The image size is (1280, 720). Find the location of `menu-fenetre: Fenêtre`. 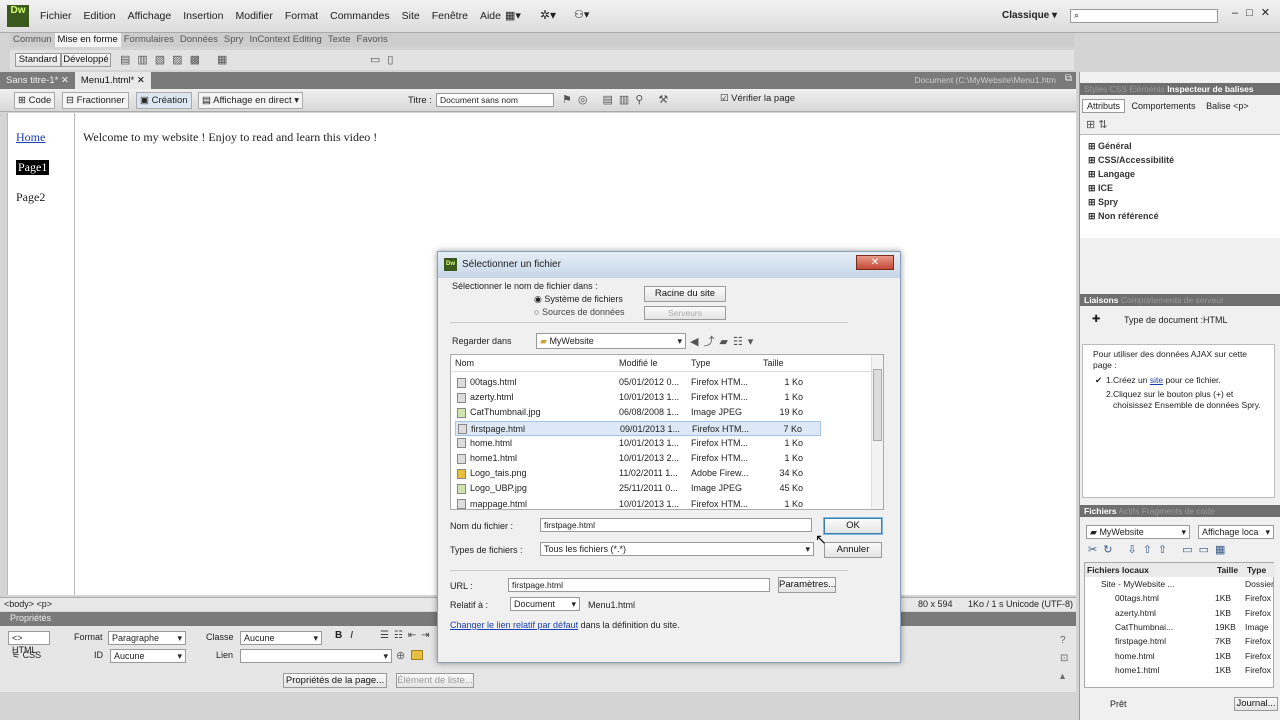

menu-fenetre: Fenêtre is located at coordinates (450, 16).